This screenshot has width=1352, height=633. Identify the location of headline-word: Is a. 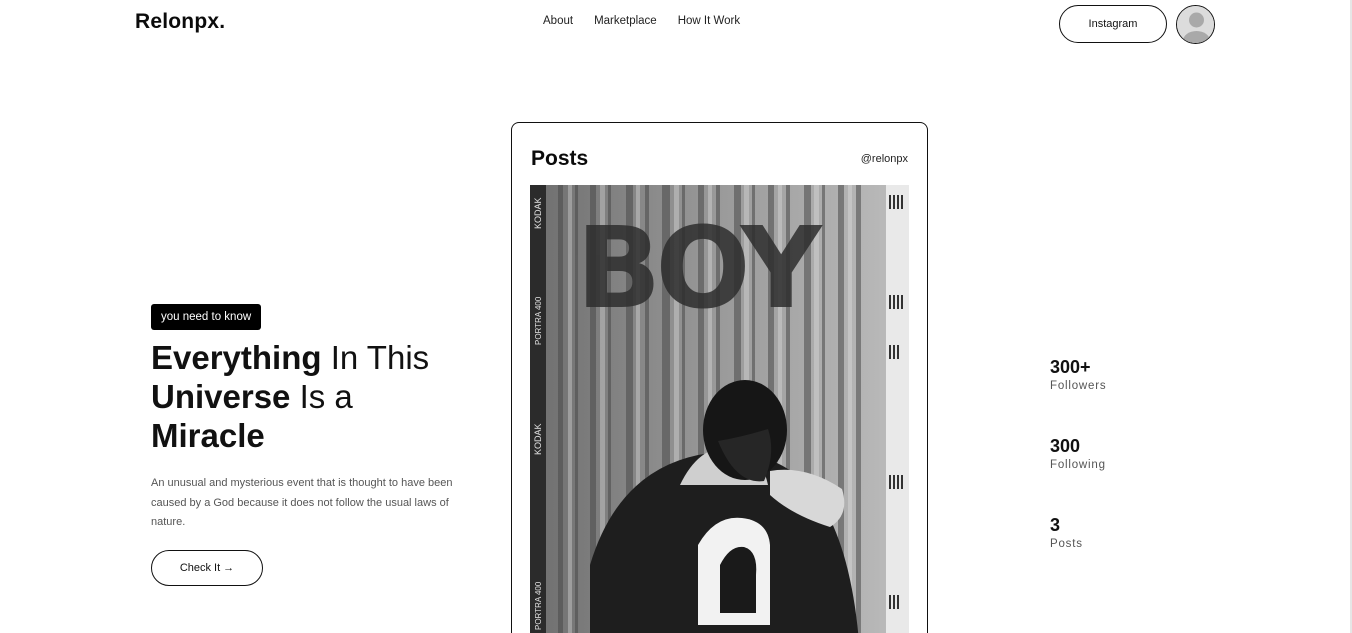
(321, 396).